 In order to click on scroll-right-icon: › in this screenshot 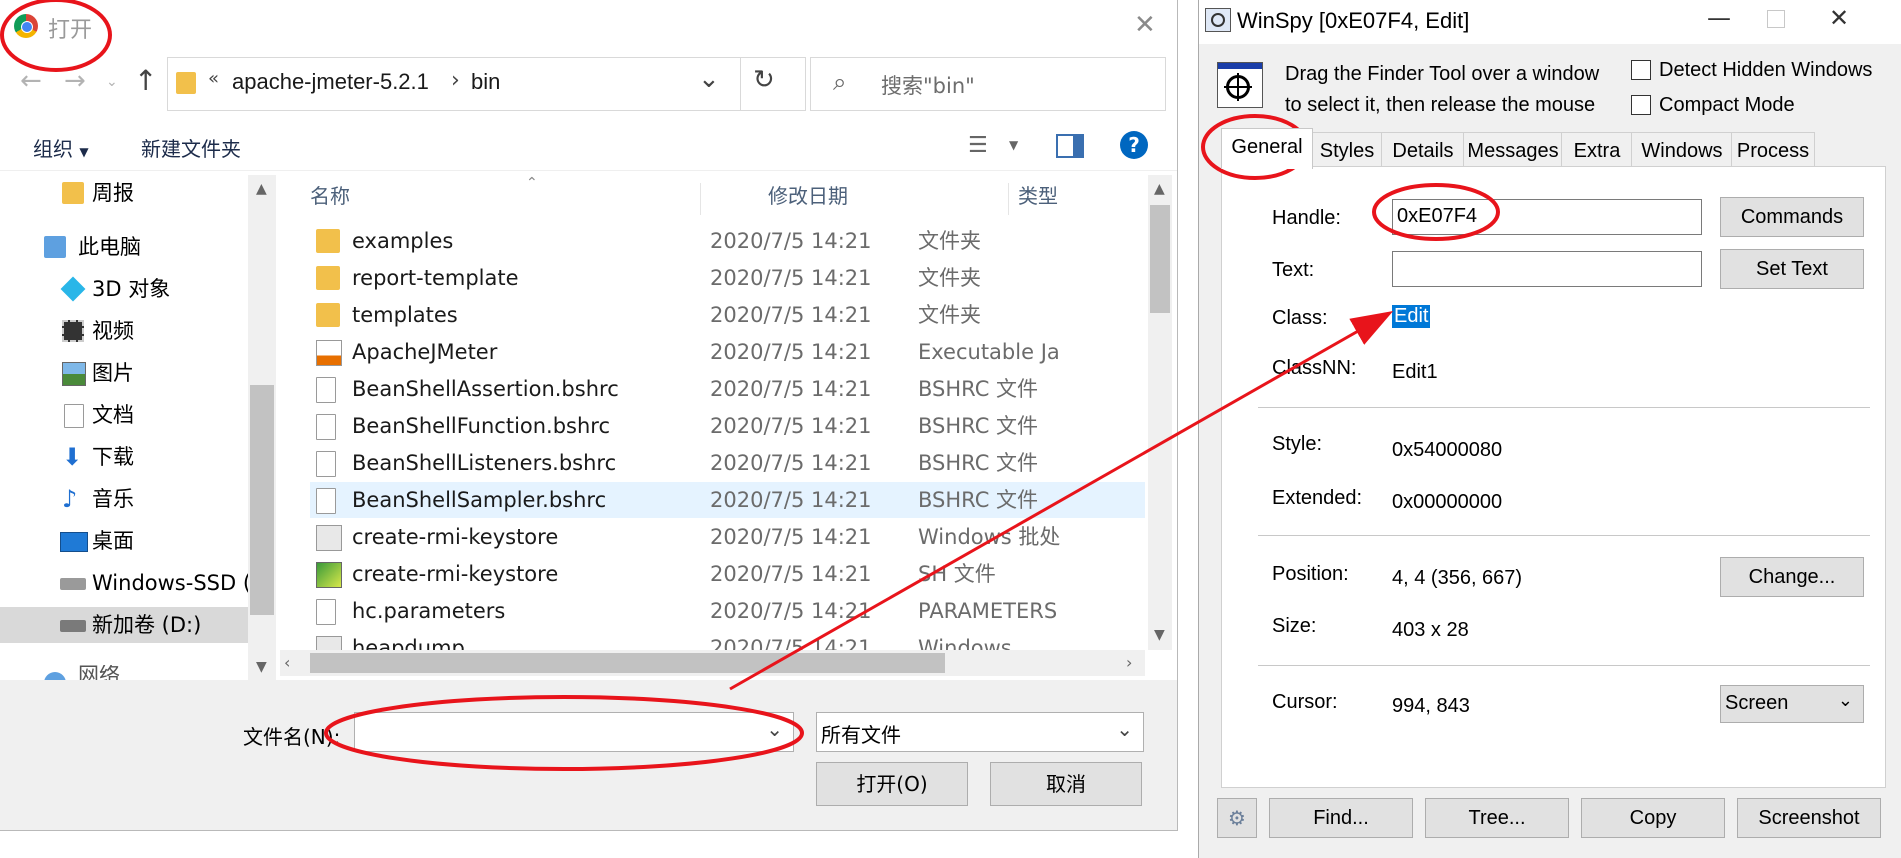, I will do `click(1129, 662)`.